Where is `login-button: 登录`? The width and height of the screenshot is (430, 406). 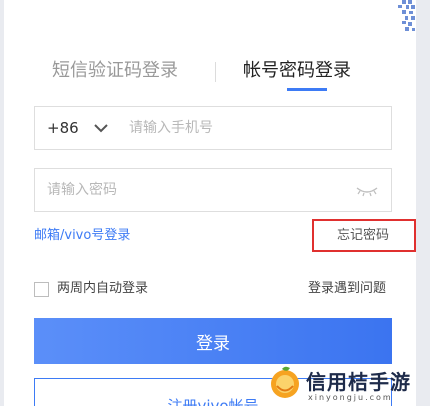 login-button: 登录 is located at coordinates (213, 341).